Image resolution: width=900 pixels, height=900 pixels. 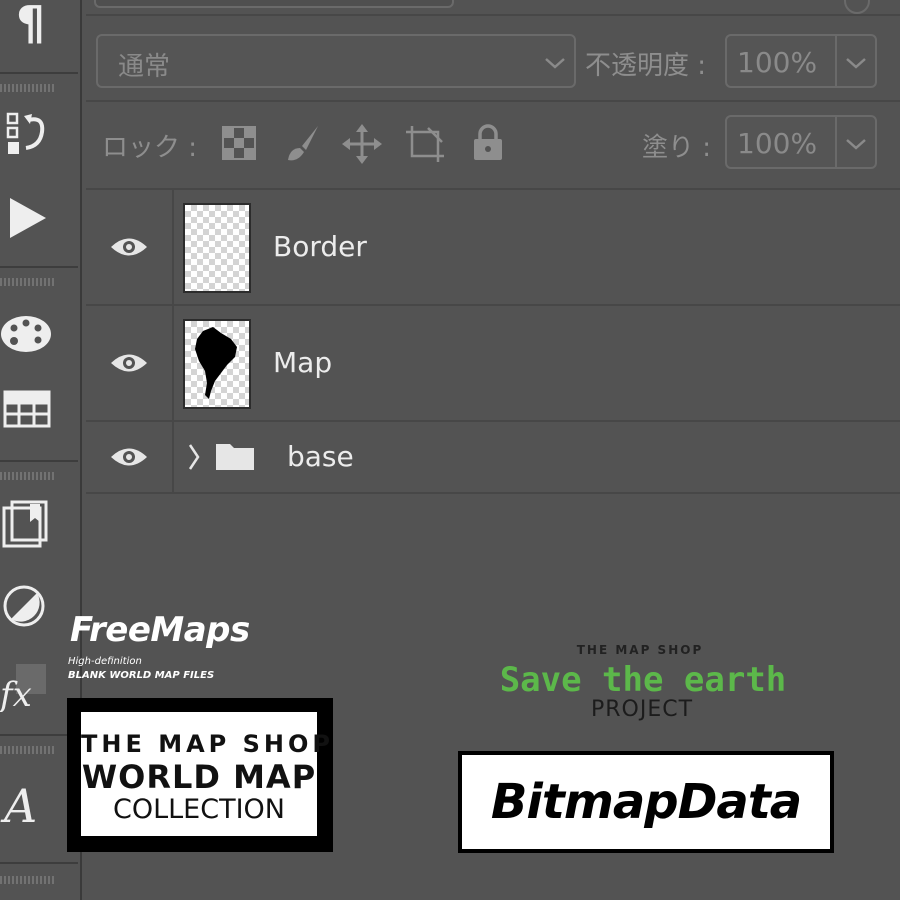 What do you see at coordinates (199, 777) in the screenshot?
I see `collection-line: WORLD MAP` at bounding box center [199, 777].